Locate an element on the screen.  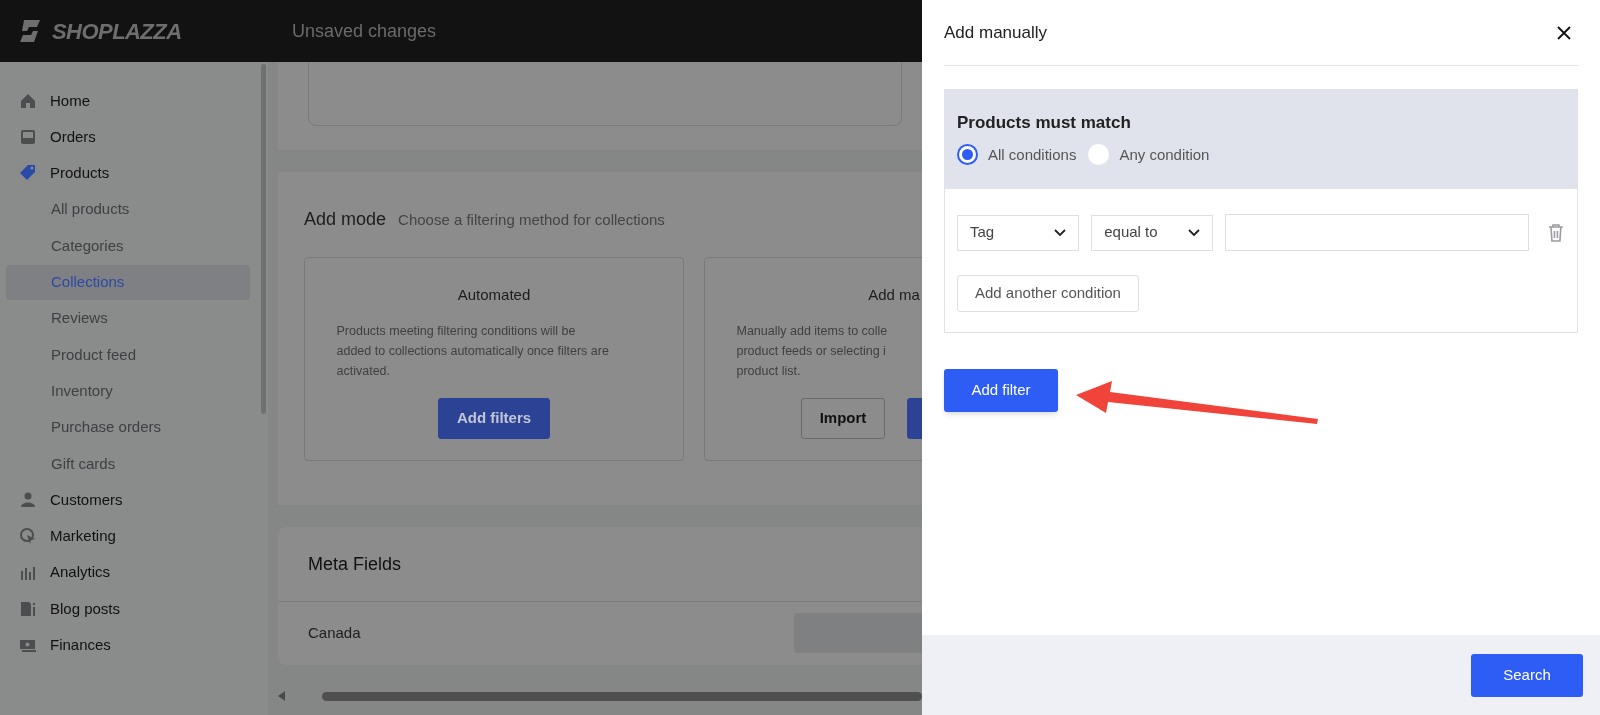
close-icon is located at coordinates (1564, 32).